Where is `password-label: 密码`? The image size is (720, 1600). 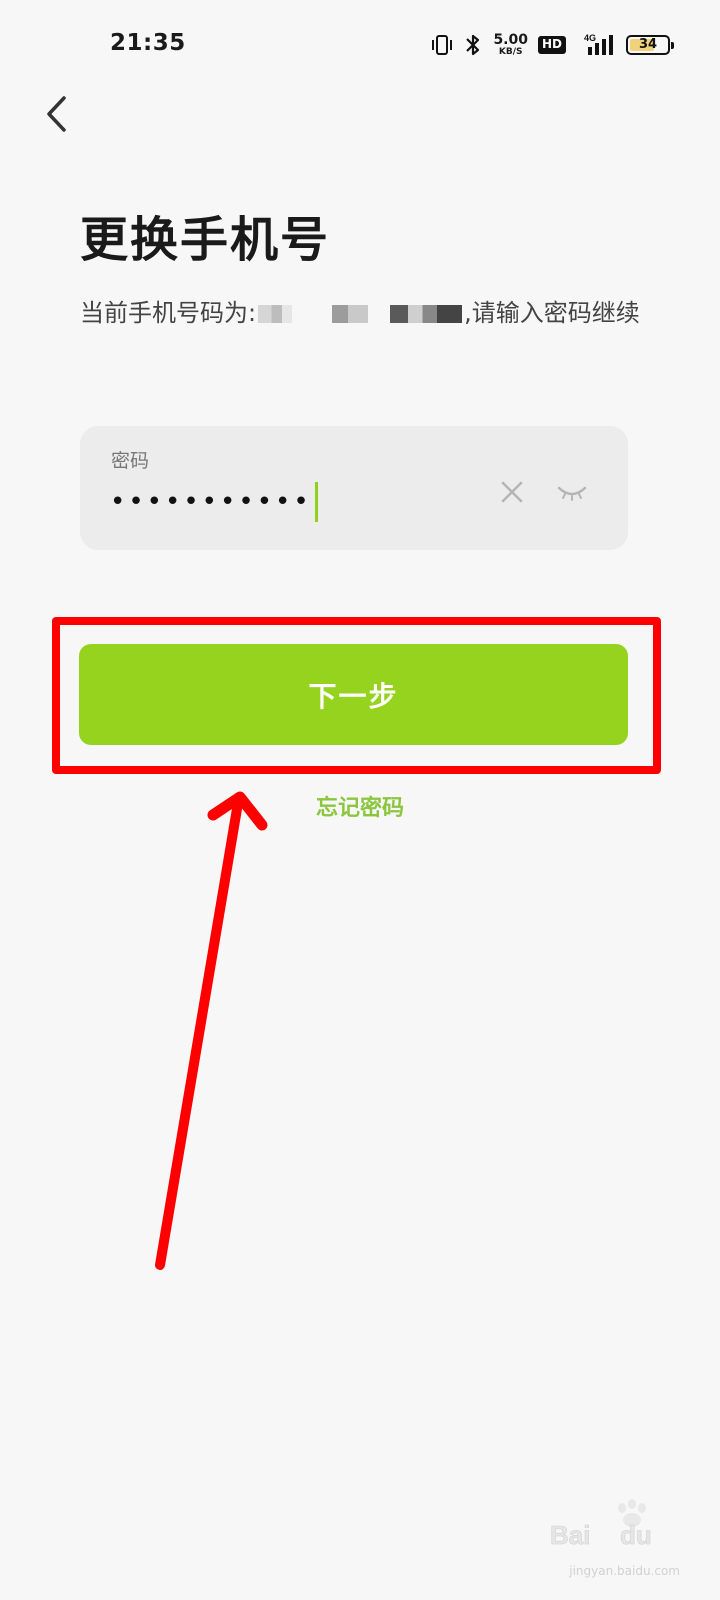
password-label: 密码 is located at coordinates (130, 461).